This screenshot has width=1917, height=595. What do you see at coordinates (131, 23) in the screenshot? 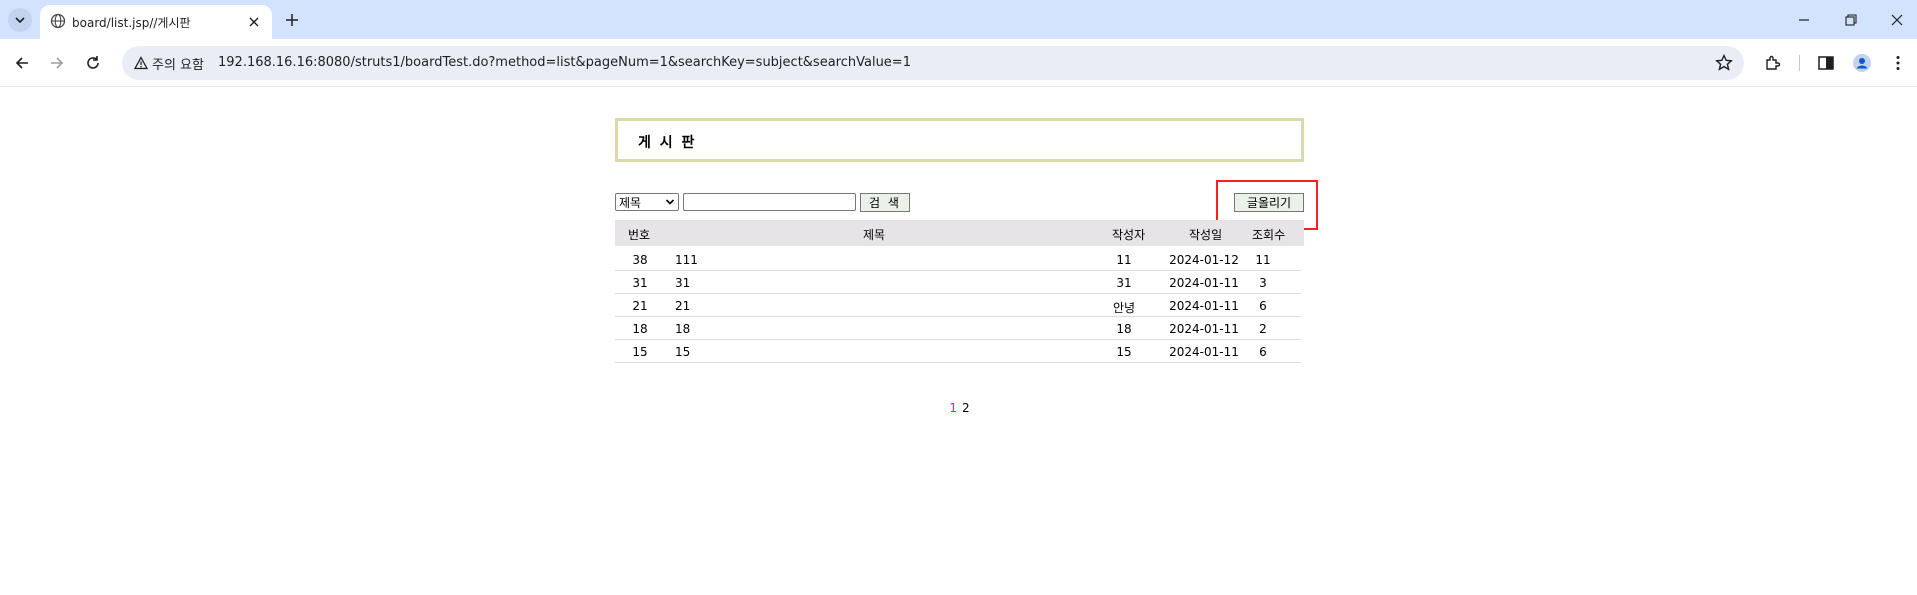
I see `tab-title: board/list.jsp//게시판` at bounding box center [131, 23].